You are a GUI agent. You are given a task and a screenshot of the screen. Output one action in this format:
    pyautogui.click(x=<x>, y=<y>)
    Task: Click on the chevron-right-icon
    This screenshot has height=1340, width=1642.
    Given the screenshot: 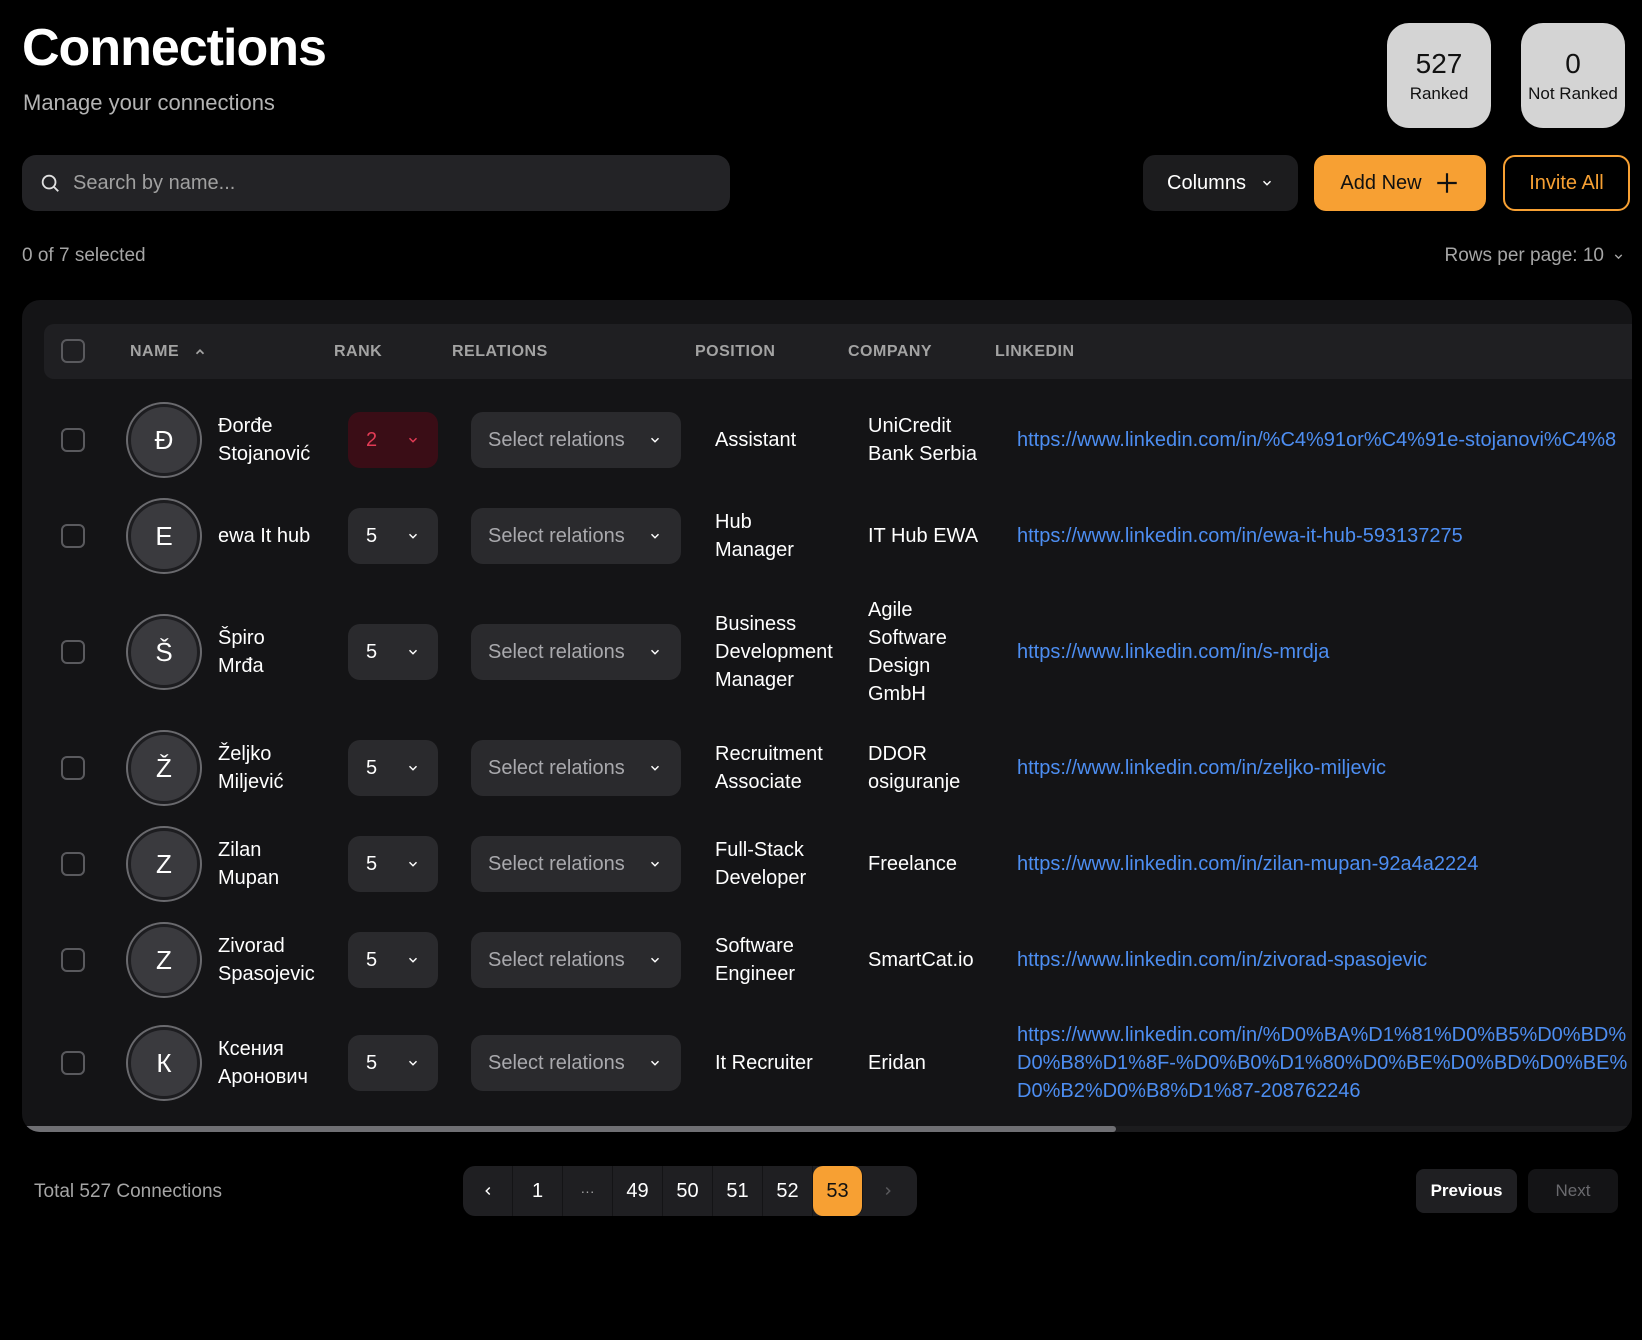 What is the action you would take?
    pyautogui.click(x=888, y=1191)
    